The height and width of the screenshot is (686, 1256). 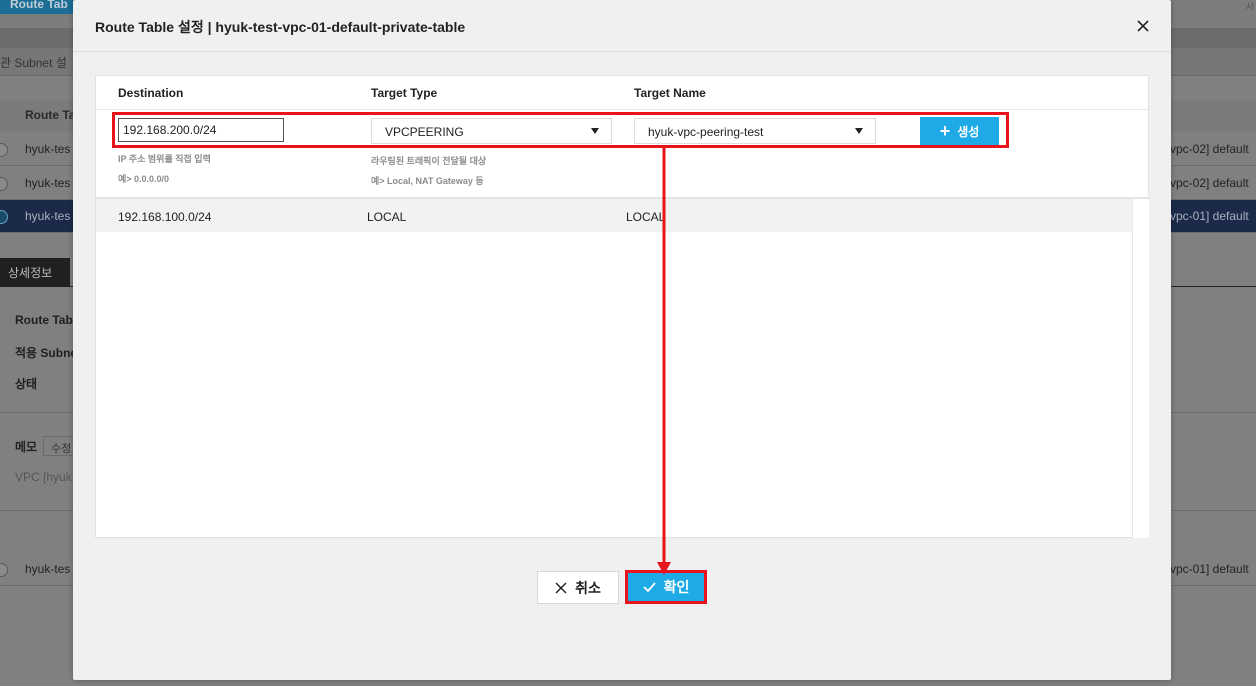 I want to click on route-target-name: LOCAL, so click(x=646, y=217).